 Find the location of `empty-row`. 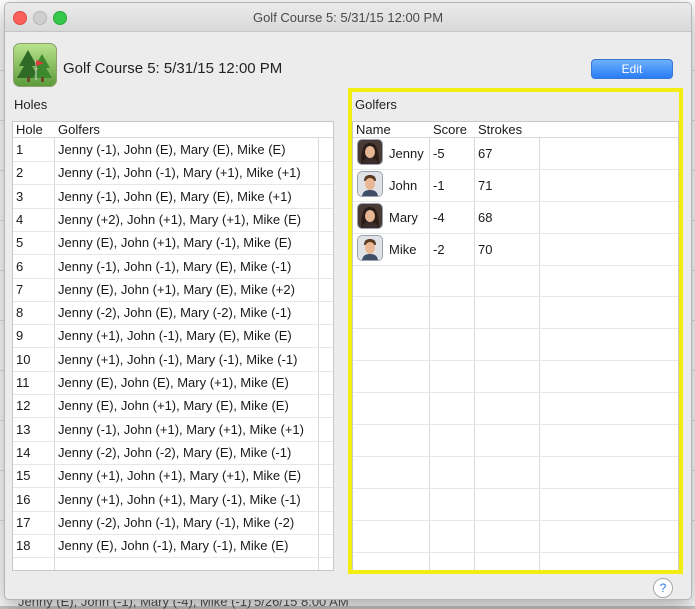

empty-row is located at coordinates (173, 563).